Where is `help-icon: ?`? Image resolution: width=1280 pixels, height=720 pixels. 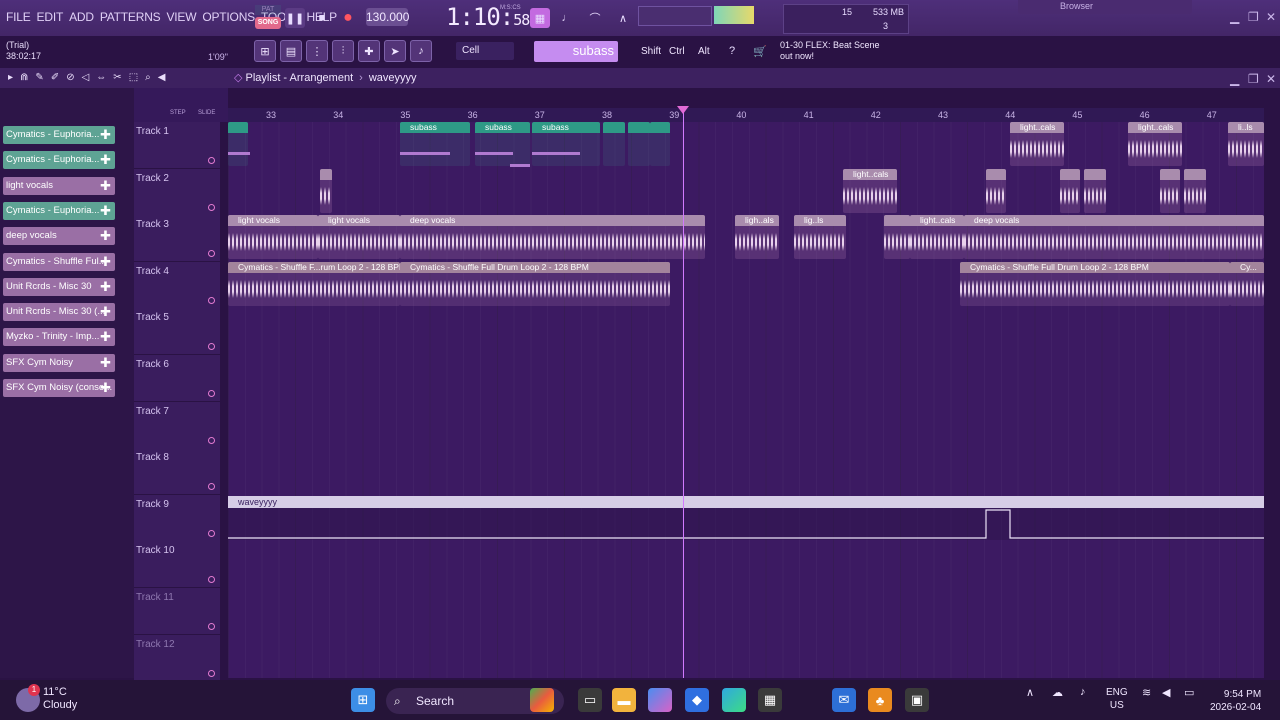
help-icon: ? is located at coordinates (732, 51).